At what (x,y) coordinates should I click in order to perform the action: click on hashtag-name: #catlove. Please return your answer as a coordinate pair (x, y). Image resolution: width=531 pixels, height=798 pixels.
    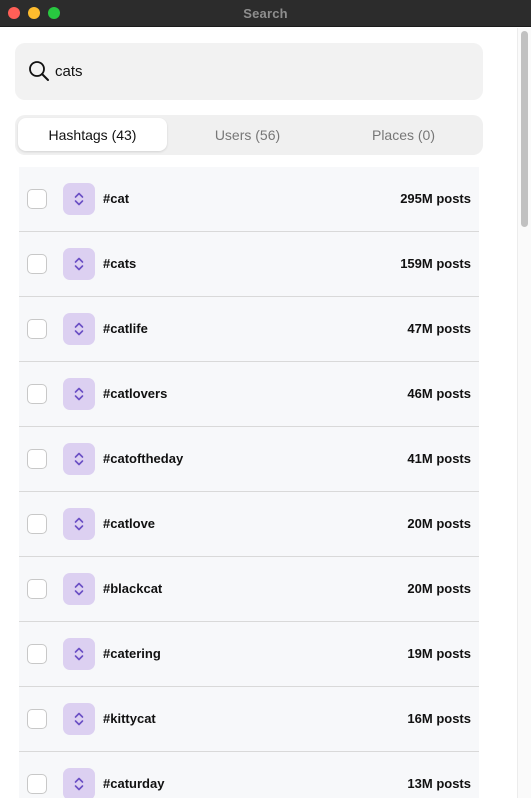
    Looking at the image, I should click on (129, 523).